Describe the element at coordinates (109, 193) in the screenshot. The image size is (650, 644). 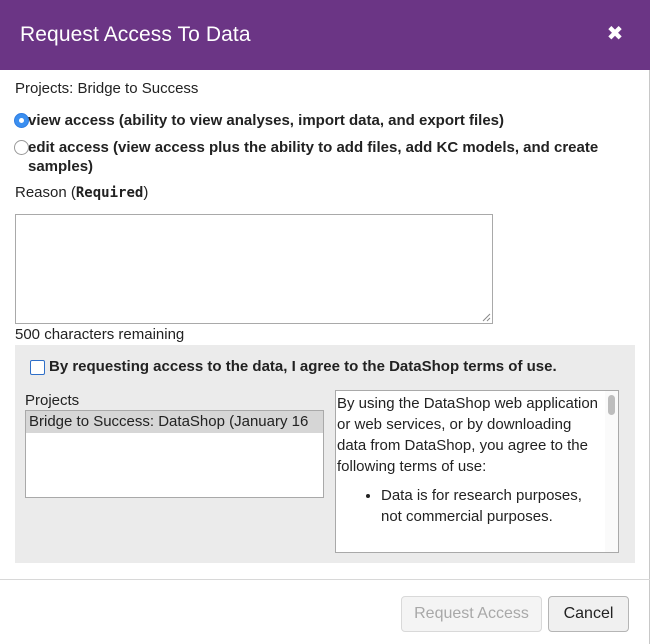
I see `reason-required-text: Required` at that location.